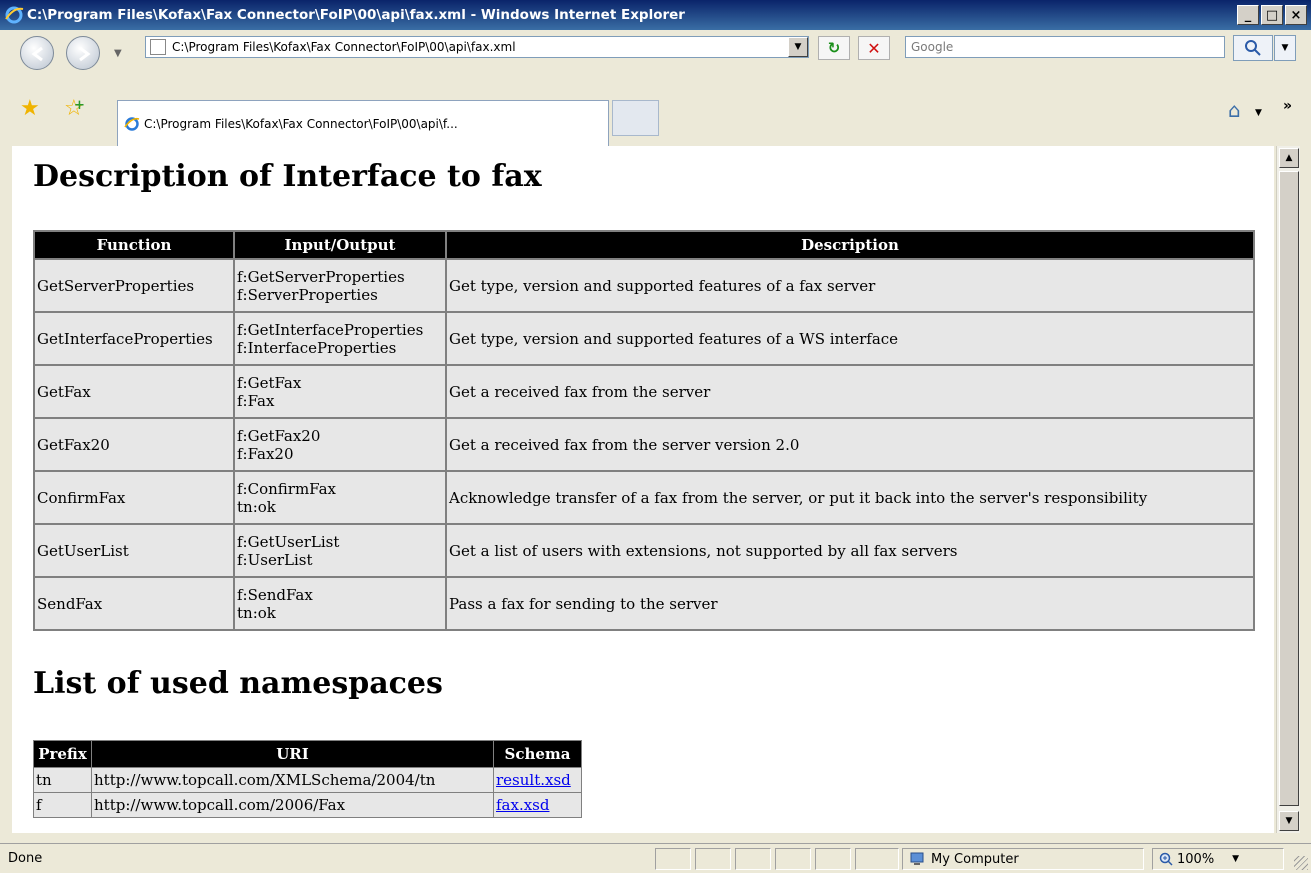 Image resolution: width=1311 pixels, height=873 pixels. What do you see at coordinates (25, 858) in the screenshot?
I see `status-text: Done` at bounding box center [25, 858].